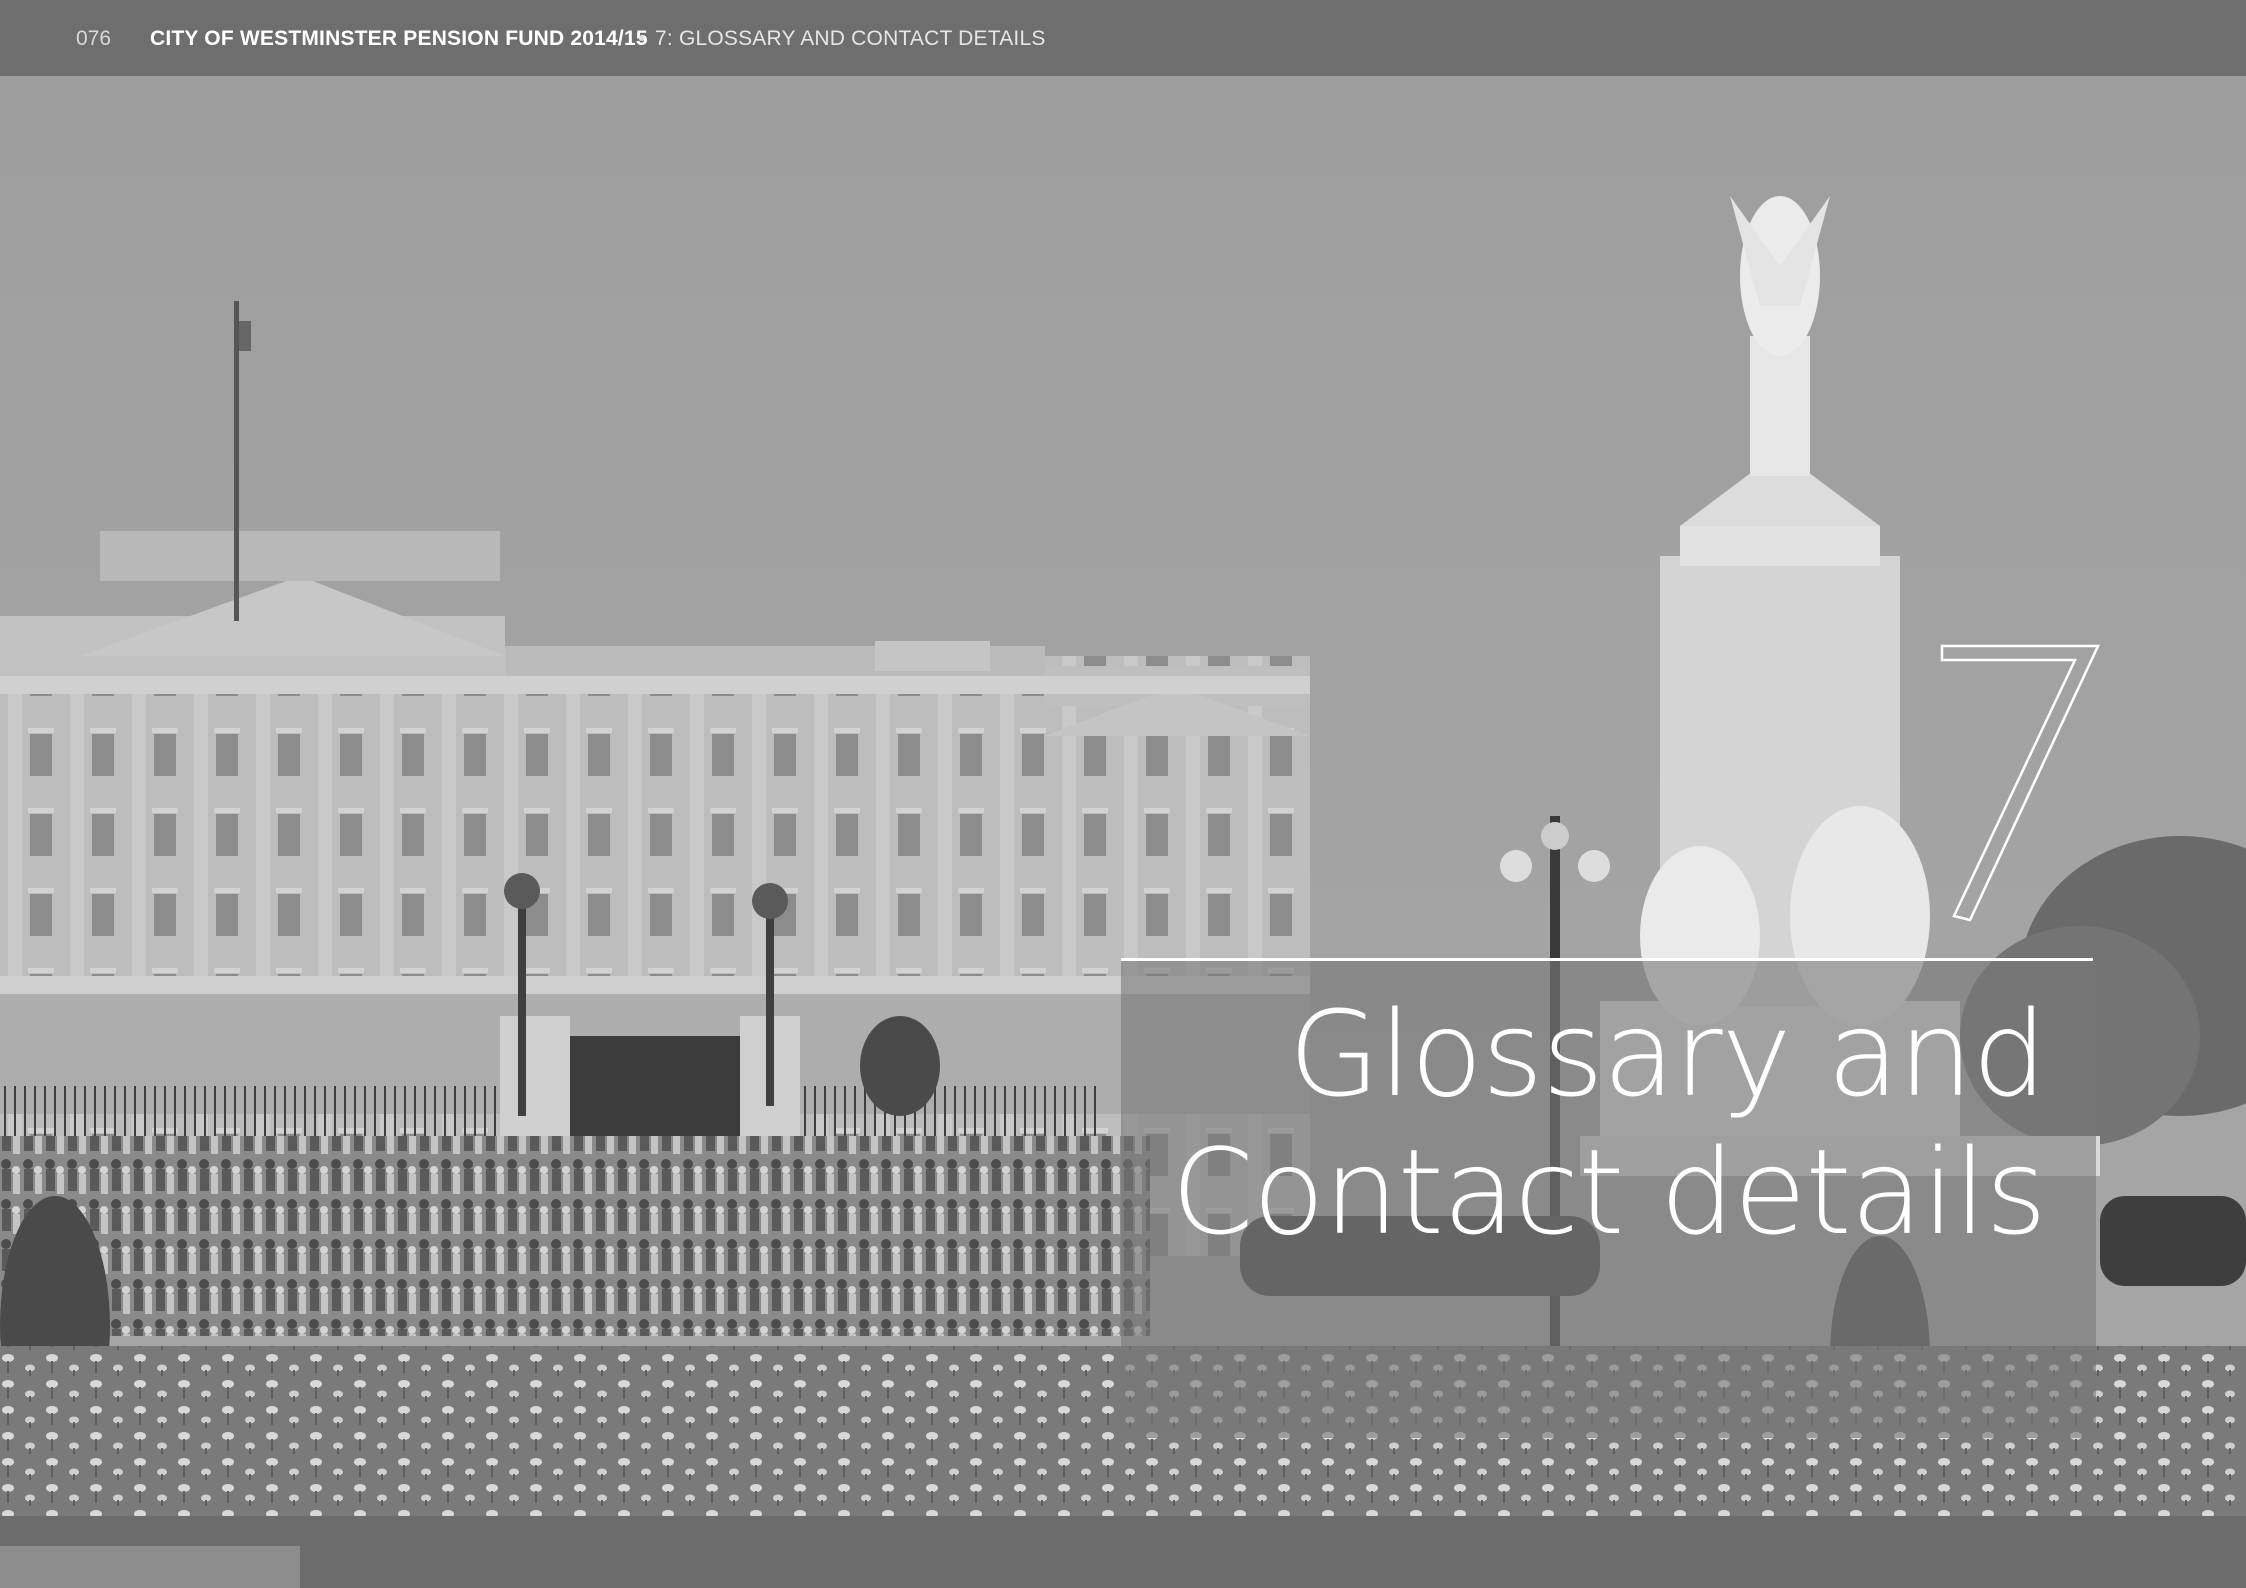 The height and width of the screenshot is (1588, 2246). What do you see at coordinates (1609, 1192) in the screenshot?
I see `heading-line-2: Contact details` at bounding box center [1609, 1192].